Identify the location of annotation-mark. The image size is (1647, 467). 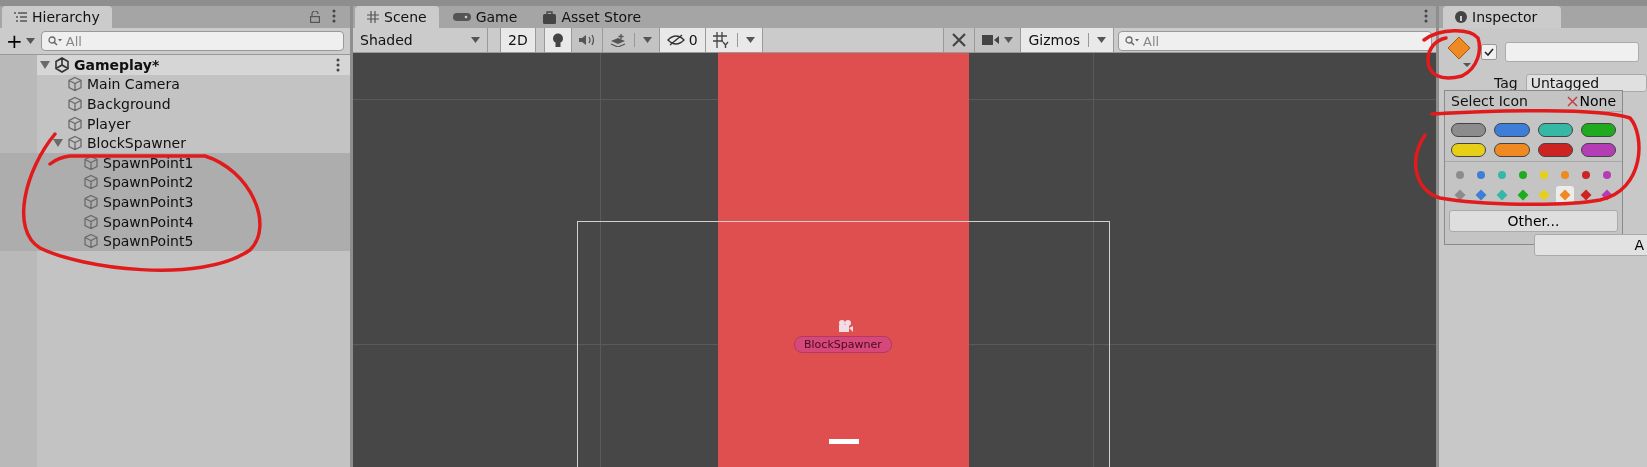
(1452, 54).